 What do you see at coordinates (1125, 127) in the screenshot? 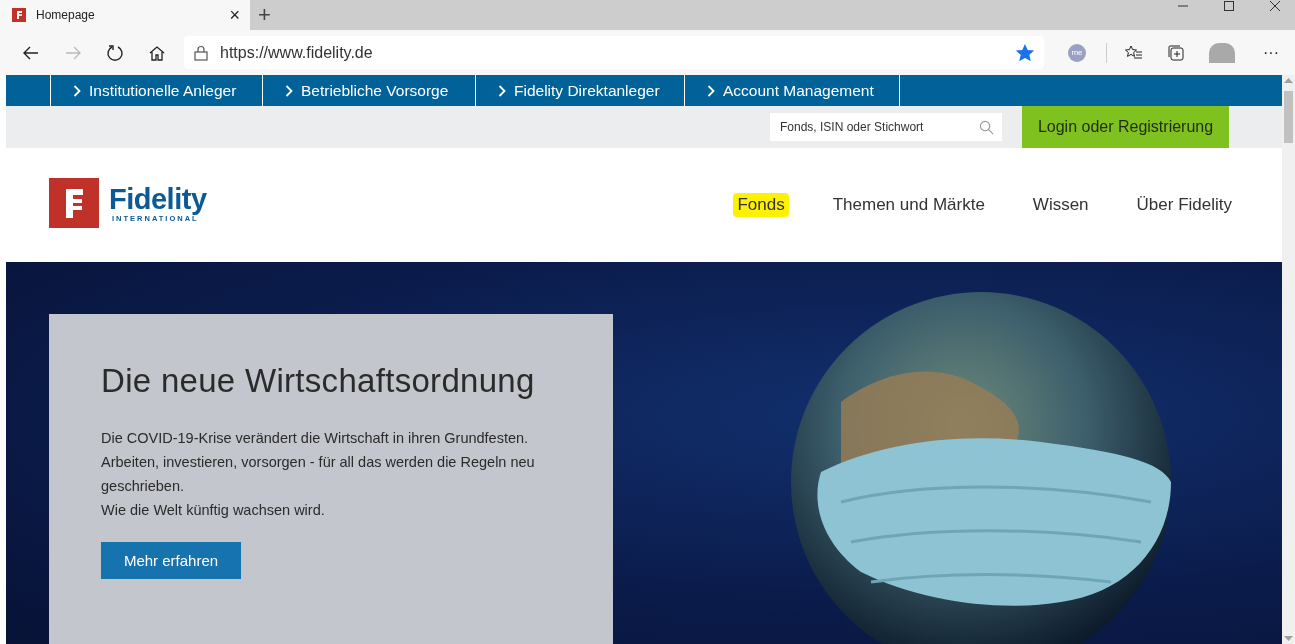
I see `login-button: Login oder Registrierung` at bounding box center [1125, 127].